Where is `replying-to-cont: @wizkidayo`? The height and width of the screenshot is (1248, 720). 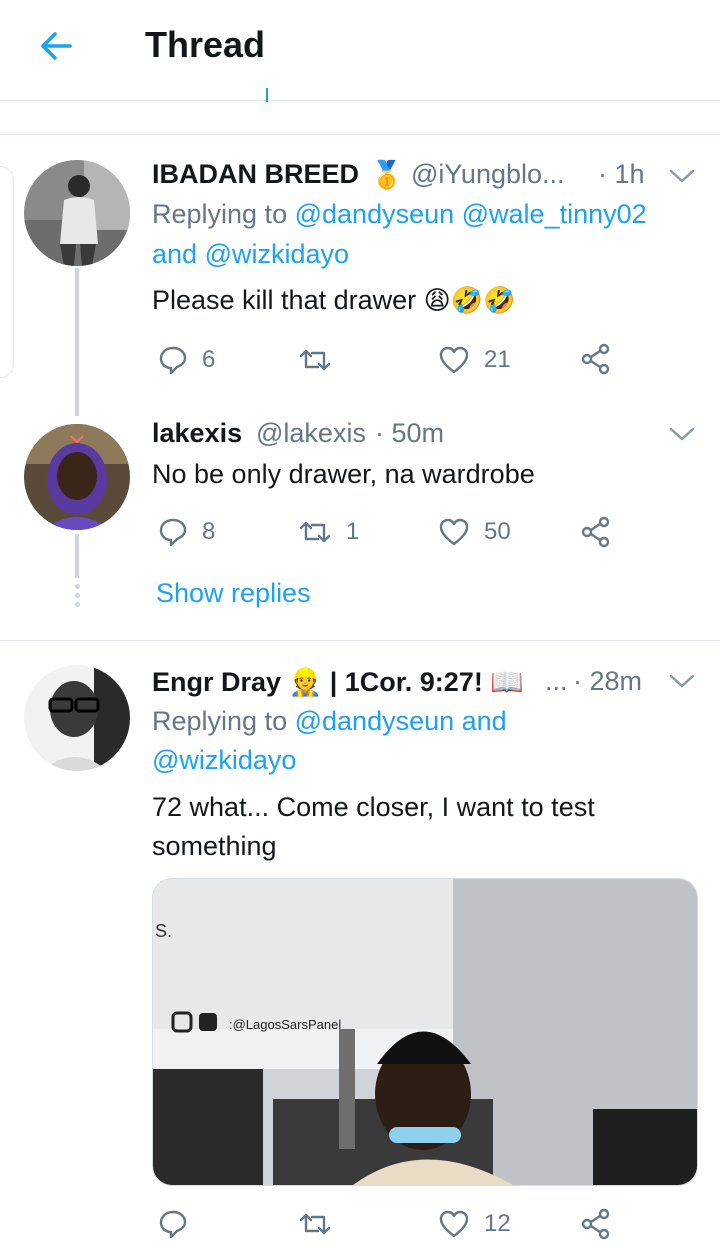
replying-to-cont: @wizkidayo is located at coordinates (224, 760).